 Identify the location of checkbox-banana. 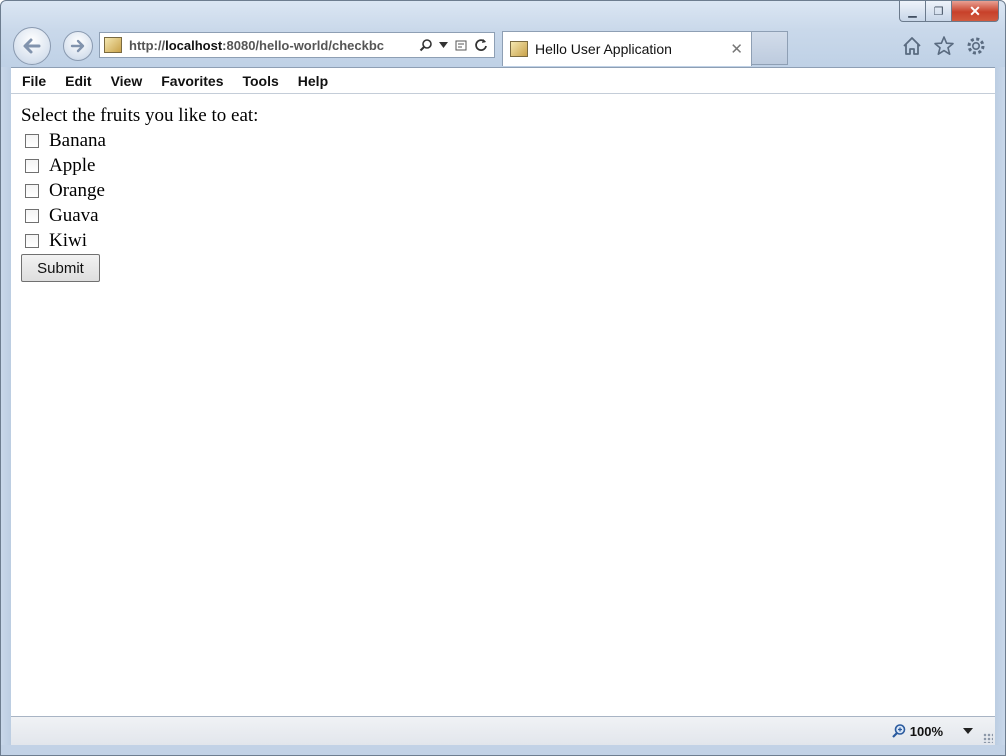
(32, 140).